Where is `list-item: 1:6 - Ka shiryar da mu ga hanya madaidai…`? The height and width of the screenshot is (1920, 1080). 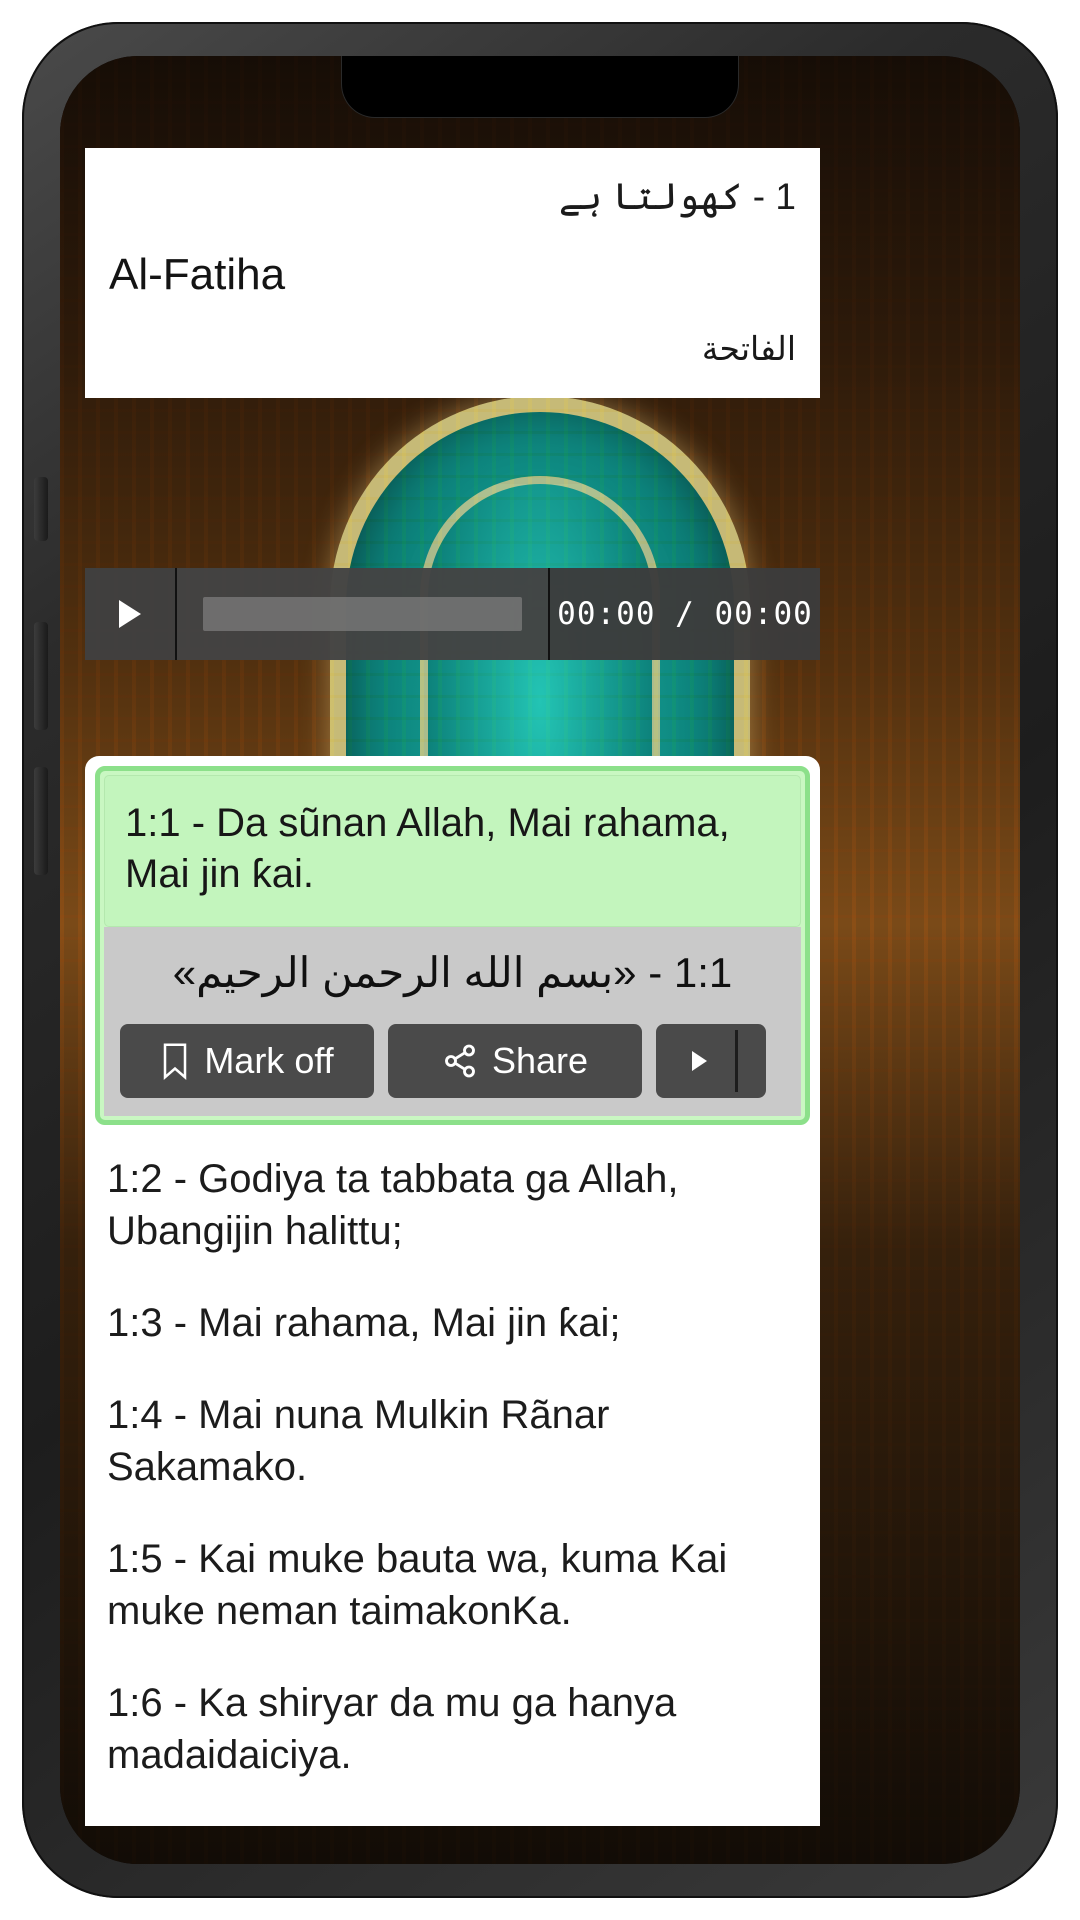 list-item: 1:6 - Ka shiryar da mu ga hanya madaidai… is located at coordinates (452, 1729).